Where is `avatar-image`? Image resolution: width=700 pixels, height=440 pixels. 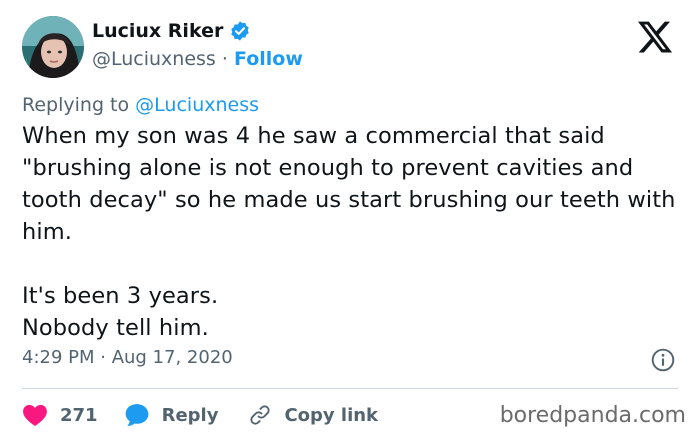
avatar-image is located at coordinates (53, 47).